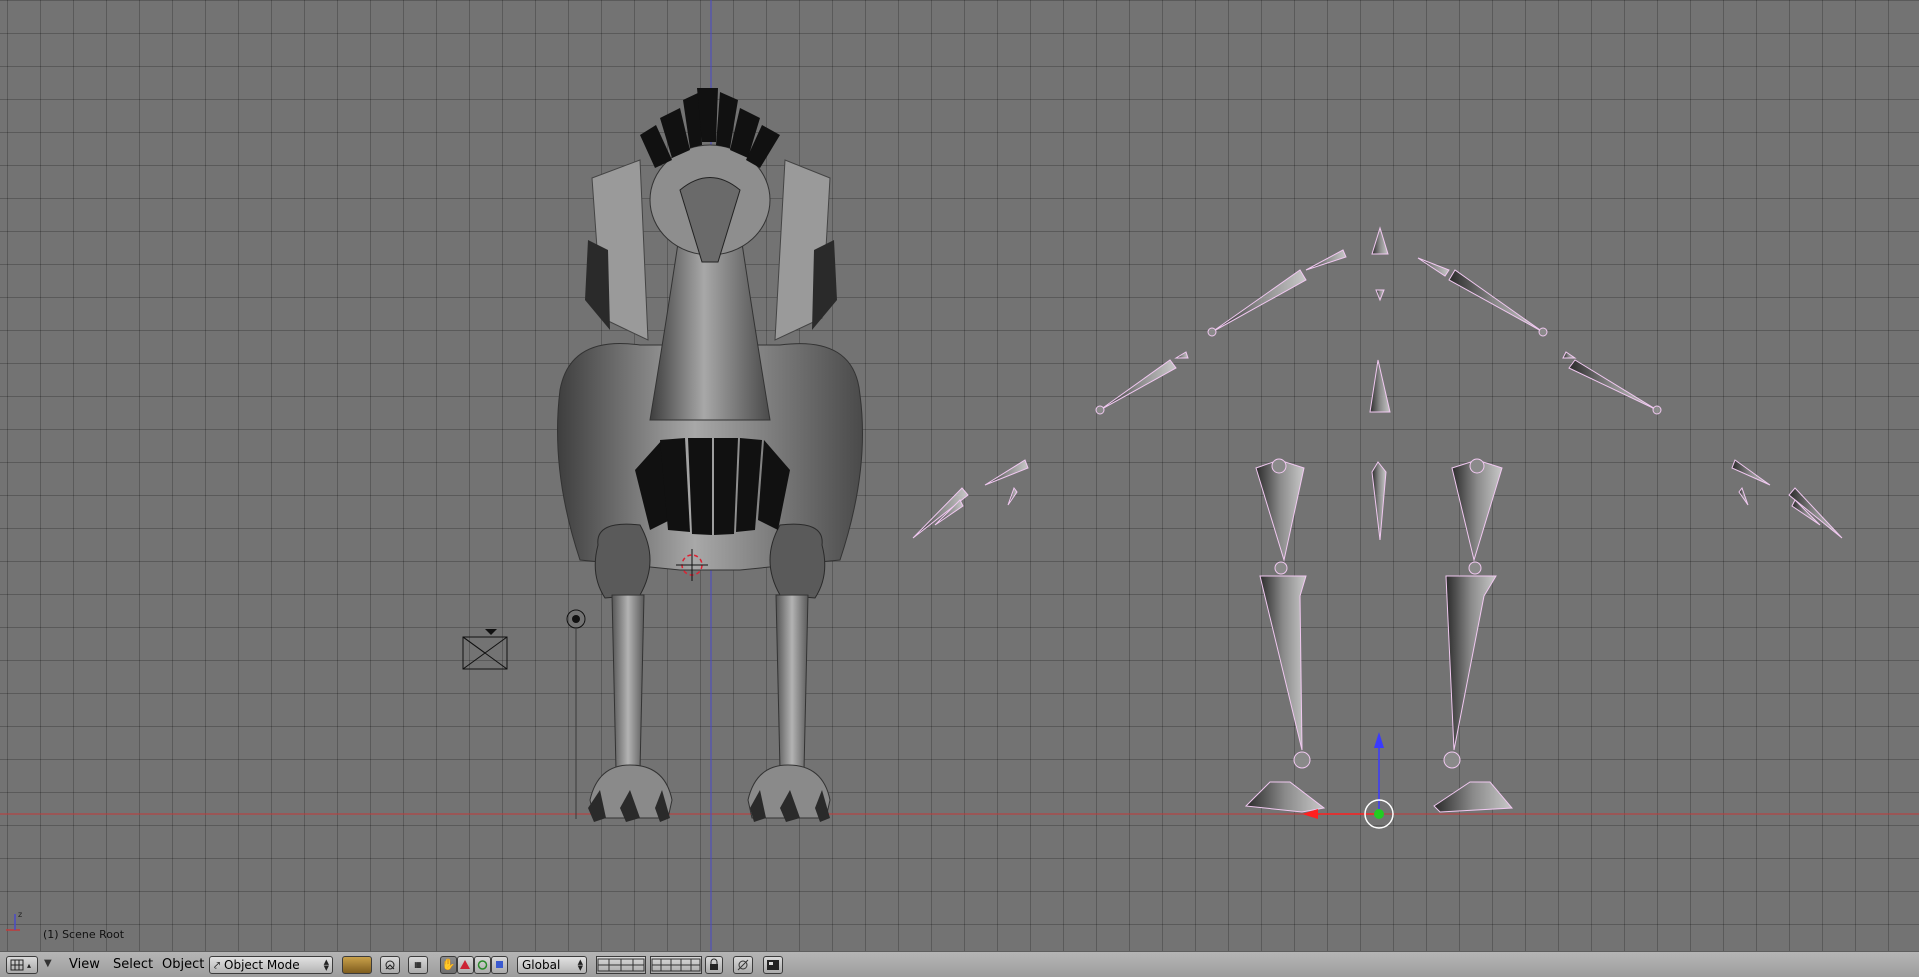 This screenshot has height=977, width=1919. Describe the element at coordinates (714, 965) in the screenshot. I see `lock-icon` at that location.